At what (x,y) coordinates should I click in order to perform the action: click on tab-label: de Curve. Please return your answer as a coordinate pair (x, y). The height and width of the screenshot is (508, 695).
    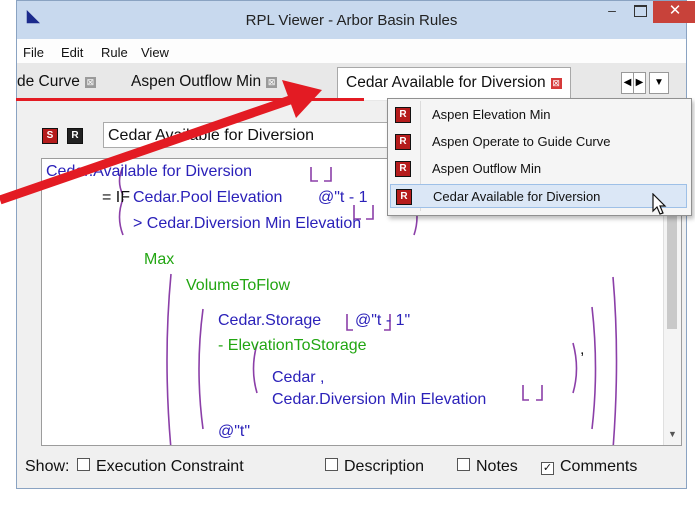
    Looking at the image, I should click on (48, 81).